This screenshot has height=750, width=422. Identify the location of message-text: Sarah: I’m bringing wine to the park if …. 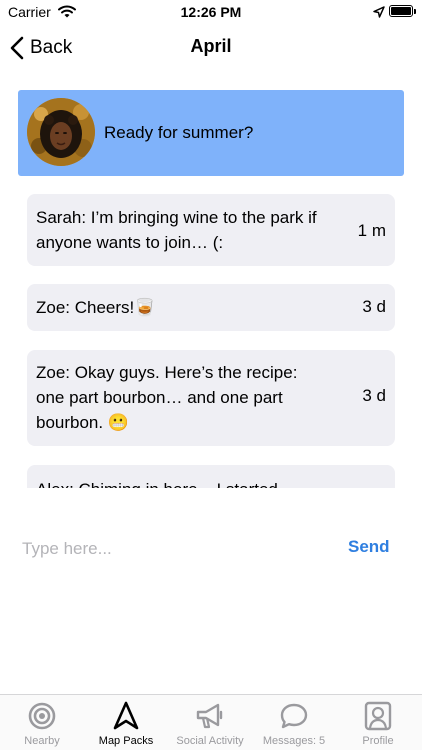
(176, 230).